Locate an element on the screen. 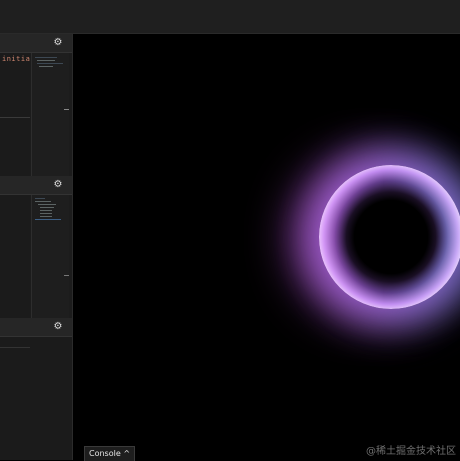 The height and width of the screenshot is (461, 460). code-editor: initial is located at coordinates (15, 114).